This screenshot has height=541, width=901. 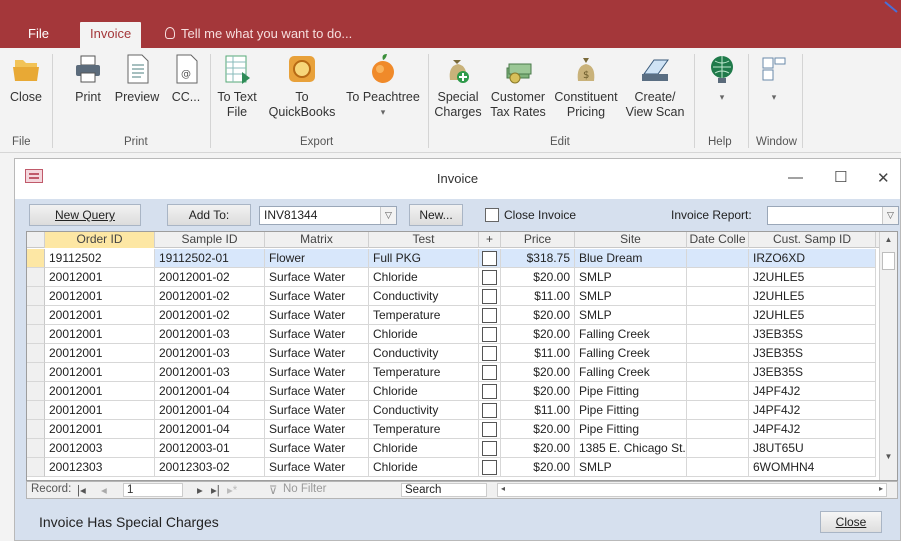 What do you see at coordinates (210, 467) in the screenshot?
I see `cell-sample-id: 20012303-02` at bounding box center [210, 467].